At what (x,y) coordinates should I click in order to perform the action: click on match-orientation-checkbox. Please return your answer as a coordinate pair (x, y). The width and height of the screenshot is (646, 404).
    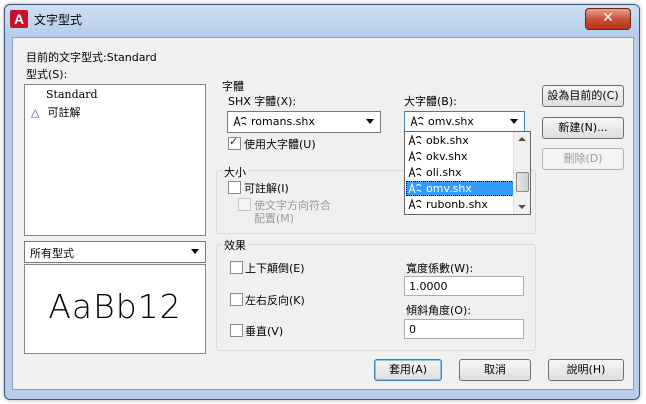
    Looking at the image, I should click on (244, 204).